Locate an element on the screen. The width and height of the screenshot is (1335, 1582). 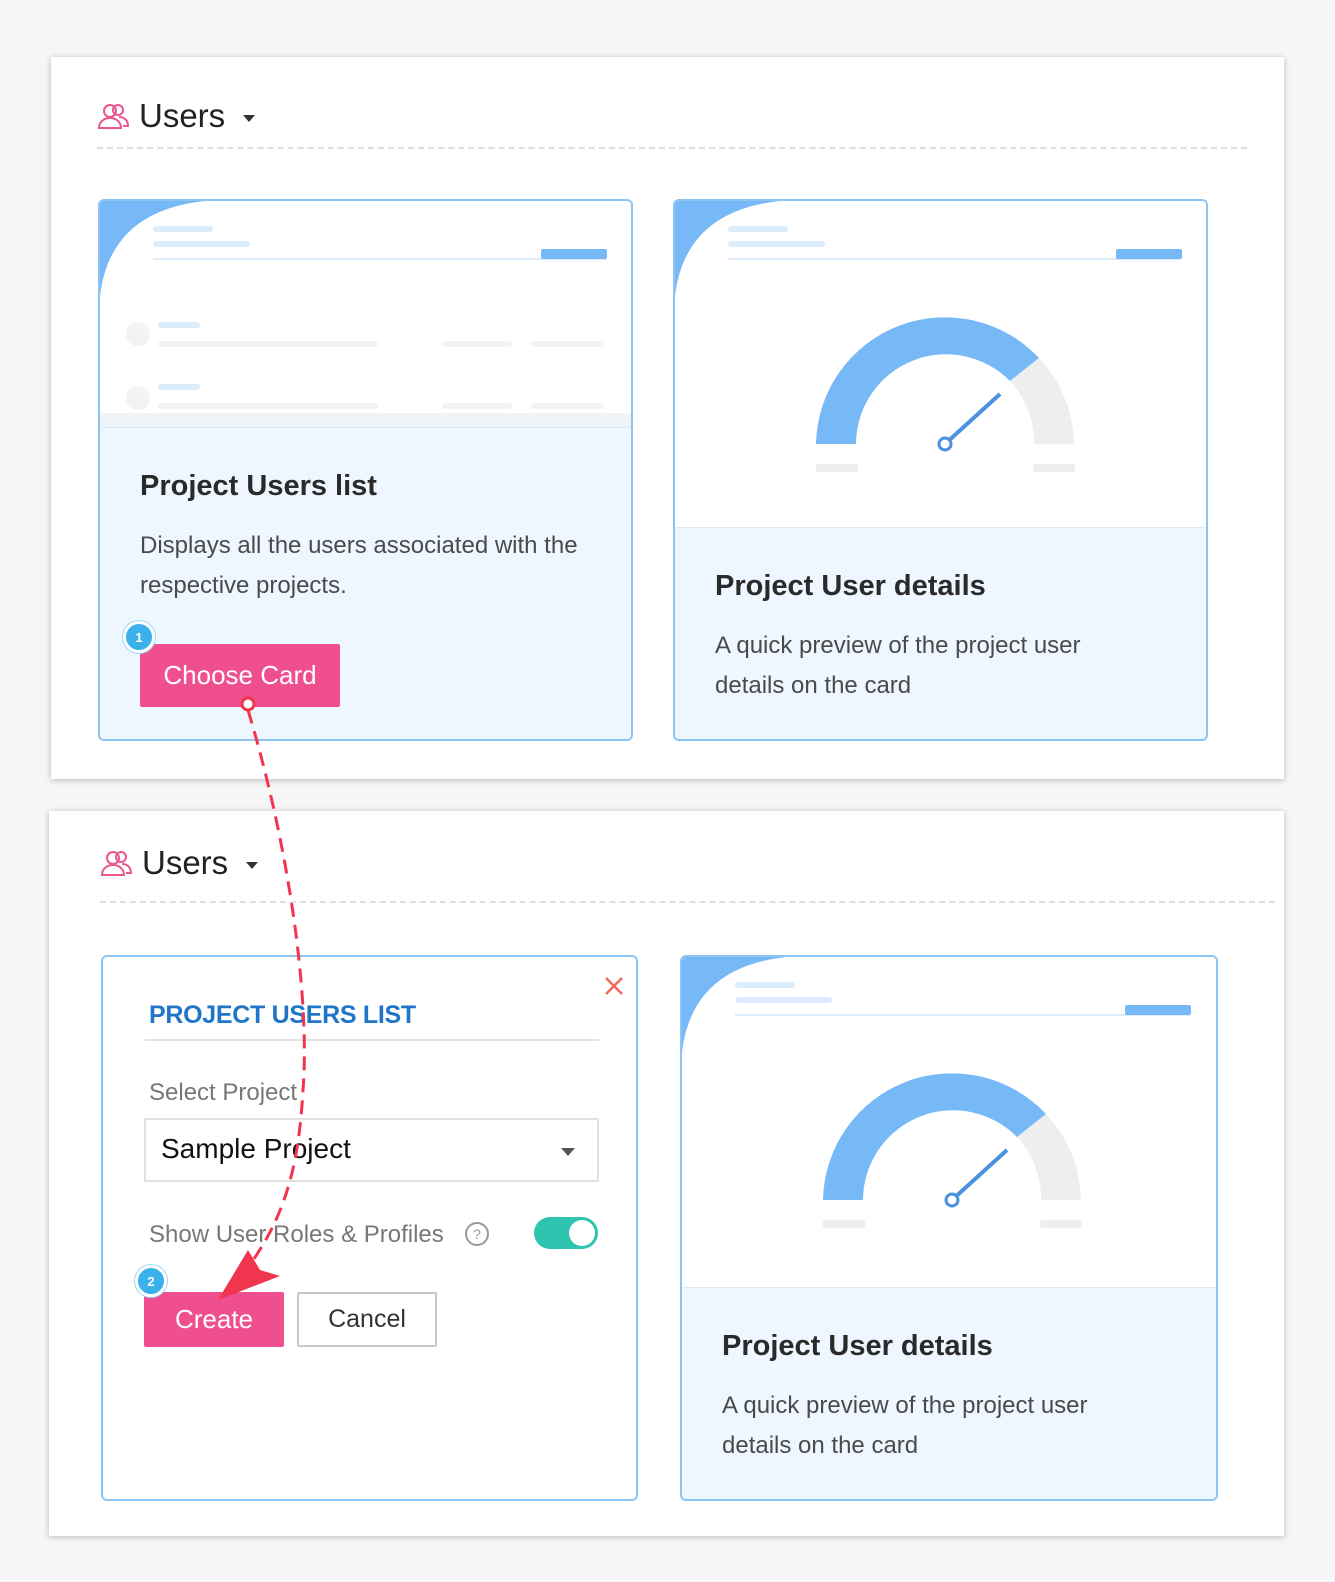
toggle-knob is located at coordinates (582, 1233).